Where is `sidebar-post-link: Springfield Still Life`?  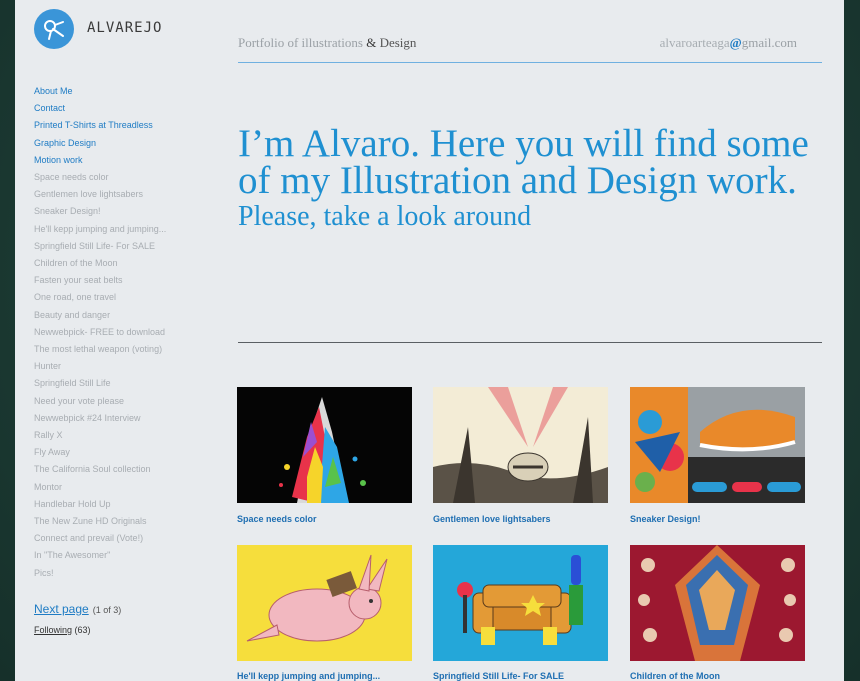 sidebar-post-link: Springfield Still Life is located at coordinates (121, 383).